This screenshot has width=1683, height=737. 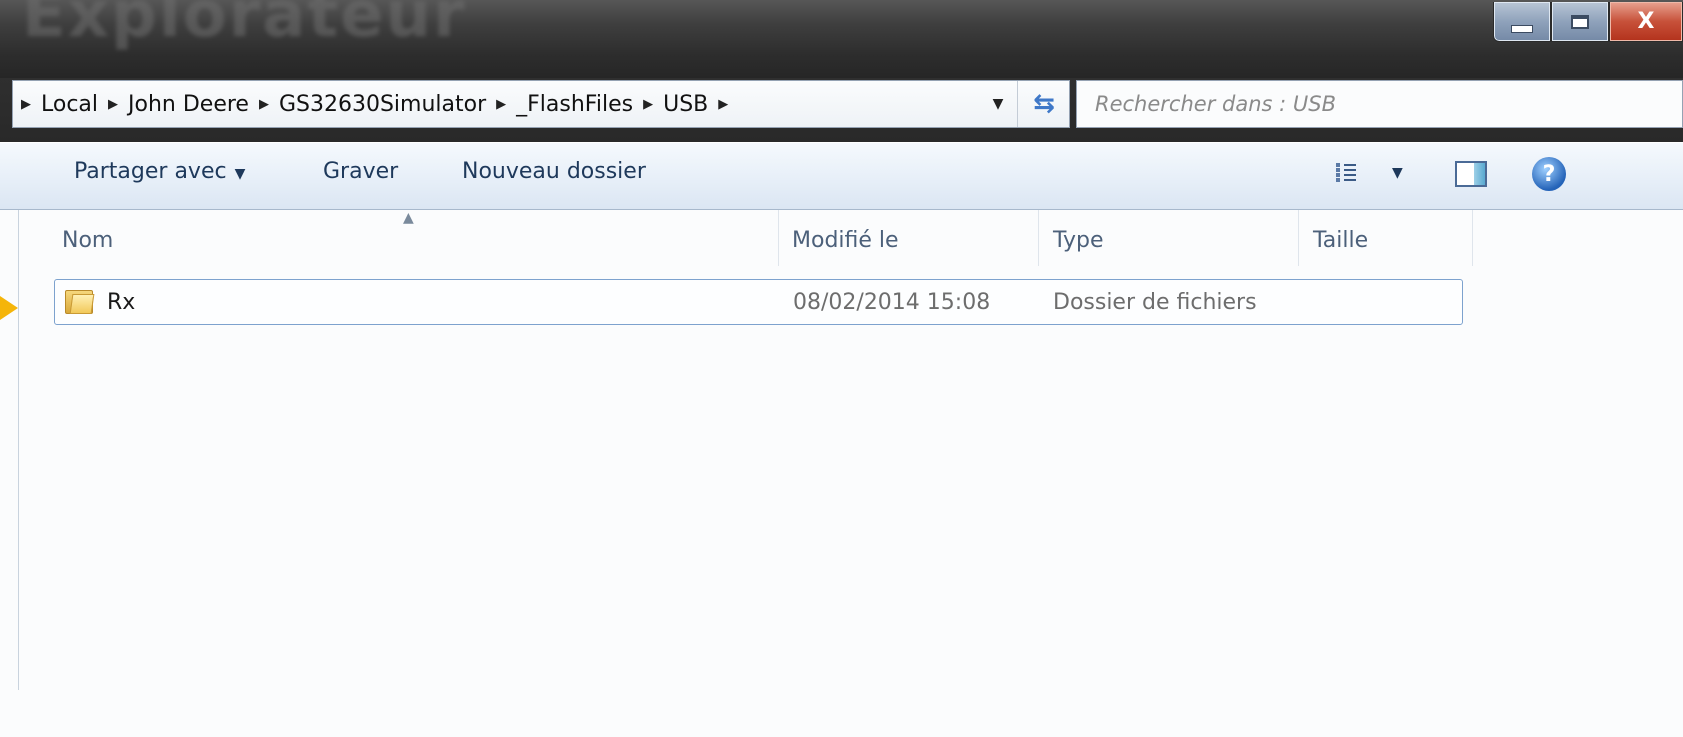 I want to click on breadcrumb-item-usb: USB, so click(x=685, y=104).